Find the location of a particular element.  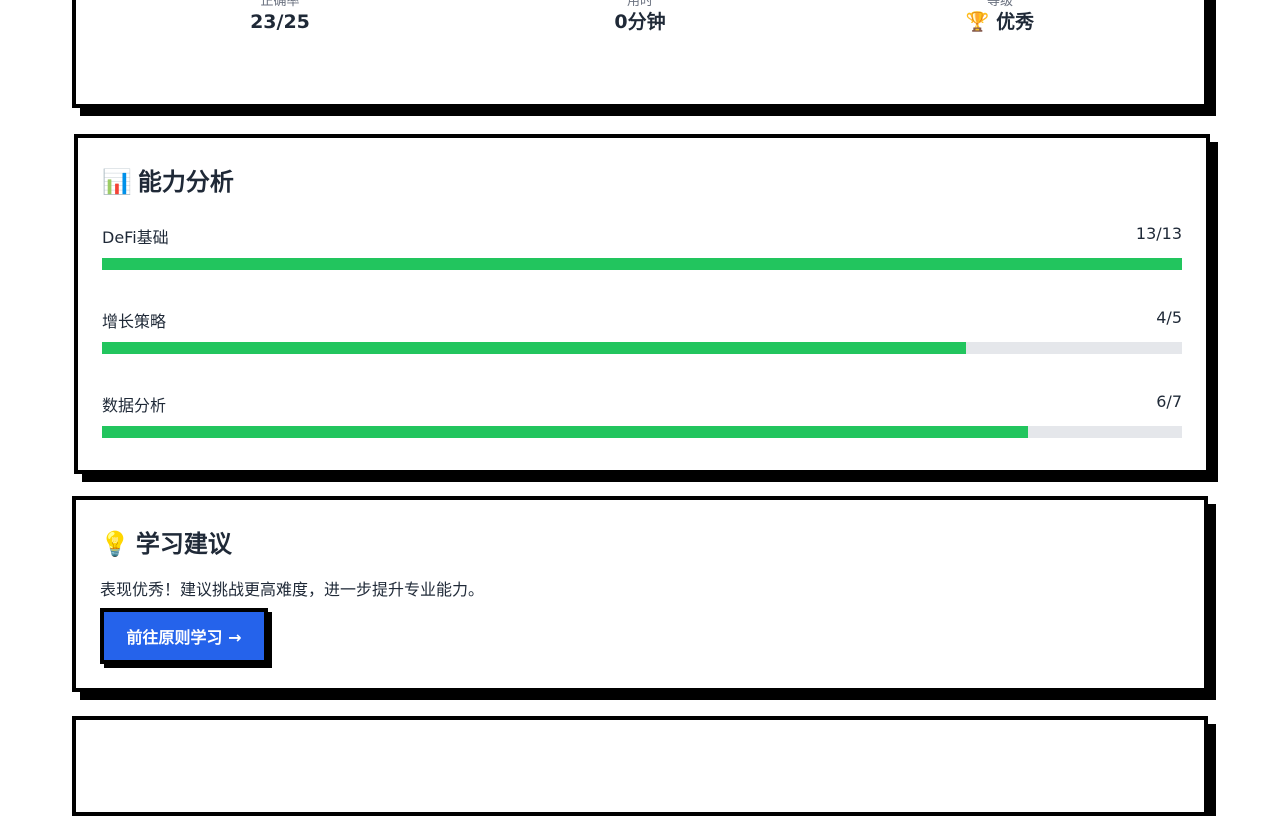

bar-chart-icon: 📊 is located at coordinates (117, 182).